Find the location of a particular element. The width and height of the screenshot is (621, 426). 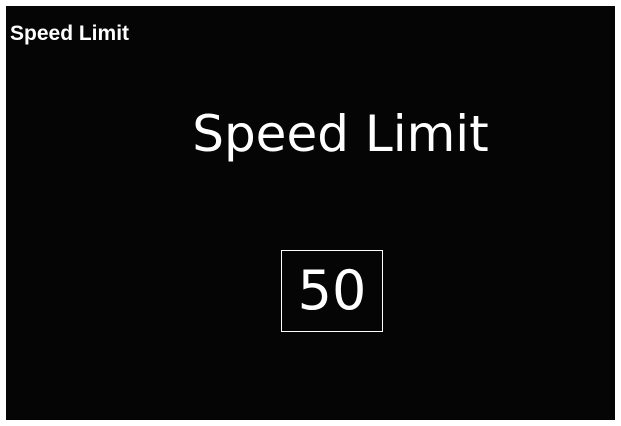

window-title: Speed Limit is located at coordinates (70, 33).